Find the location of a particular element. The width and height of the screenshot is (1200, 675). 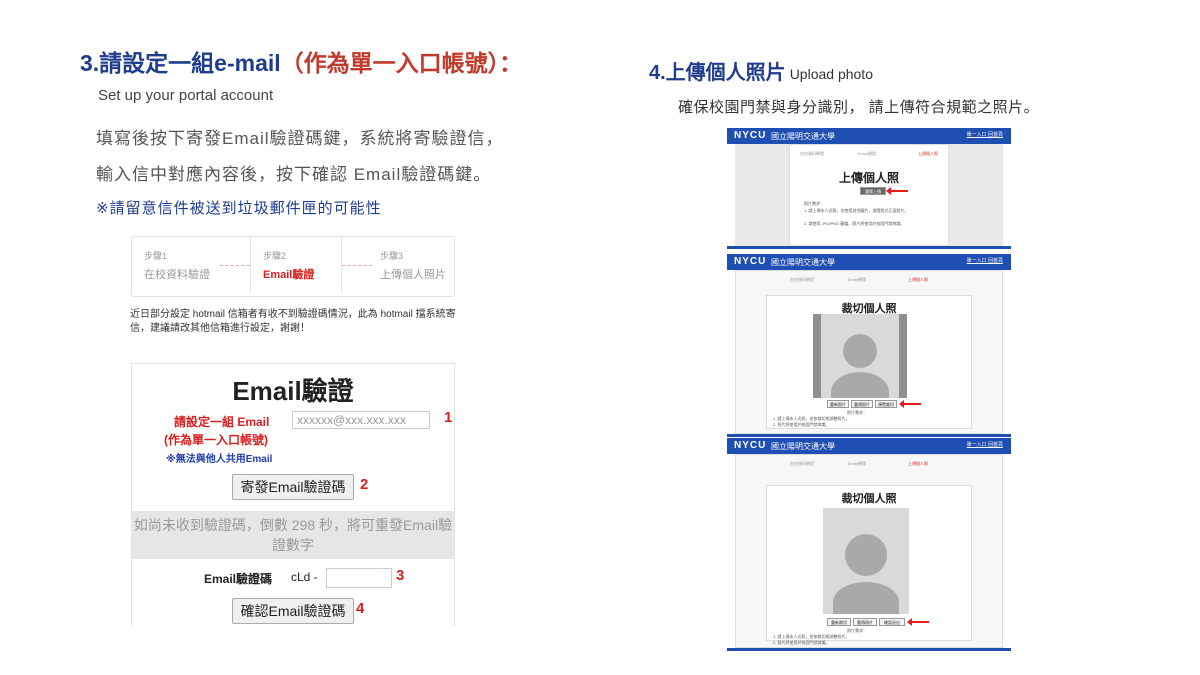

step-connector is located at coordinates (235, 265).